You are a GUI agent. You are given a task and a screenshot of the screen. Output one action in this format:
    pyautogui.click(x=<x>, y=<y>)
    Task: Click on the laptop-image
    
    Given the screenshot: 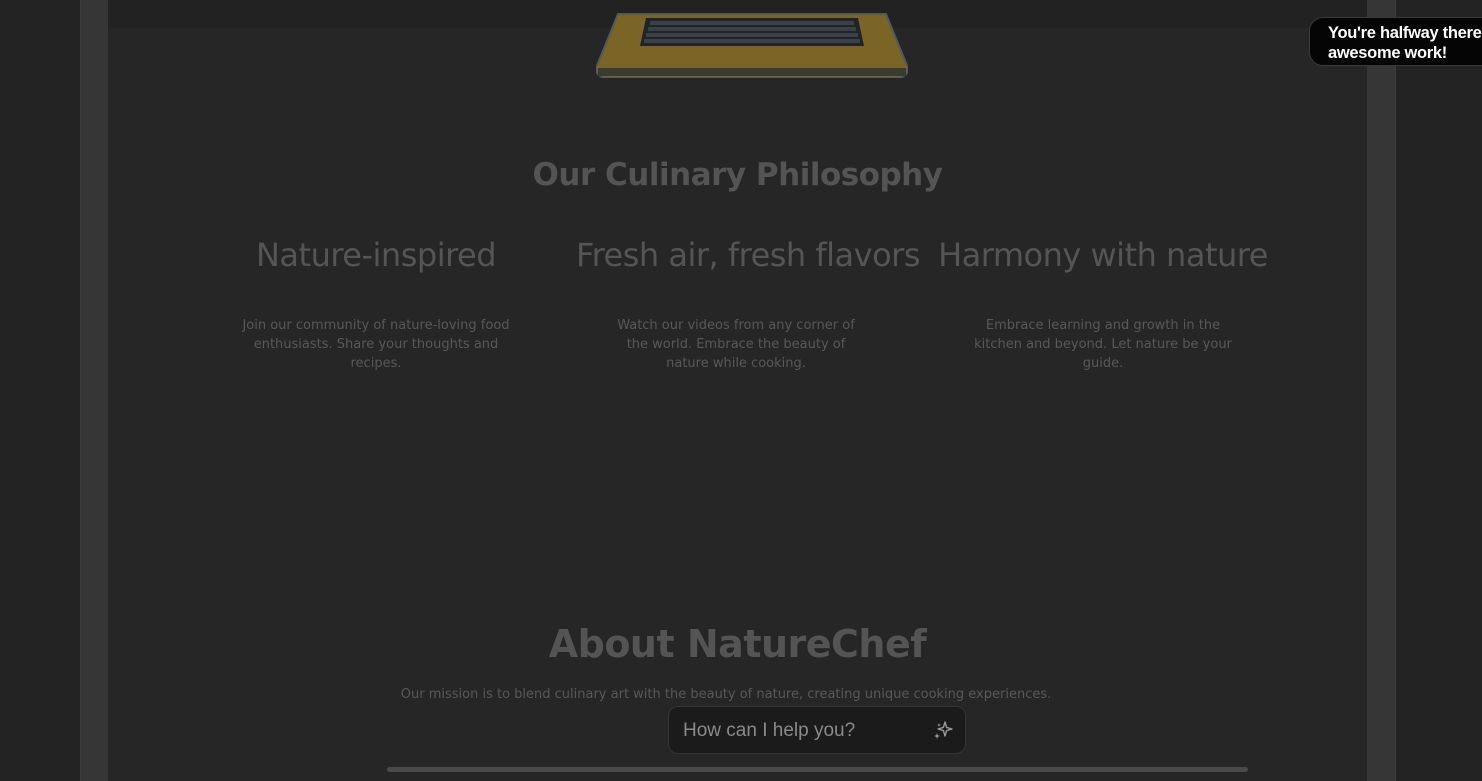 What is the action you would take?
    pyautogui.click(x=752, y=45)
    